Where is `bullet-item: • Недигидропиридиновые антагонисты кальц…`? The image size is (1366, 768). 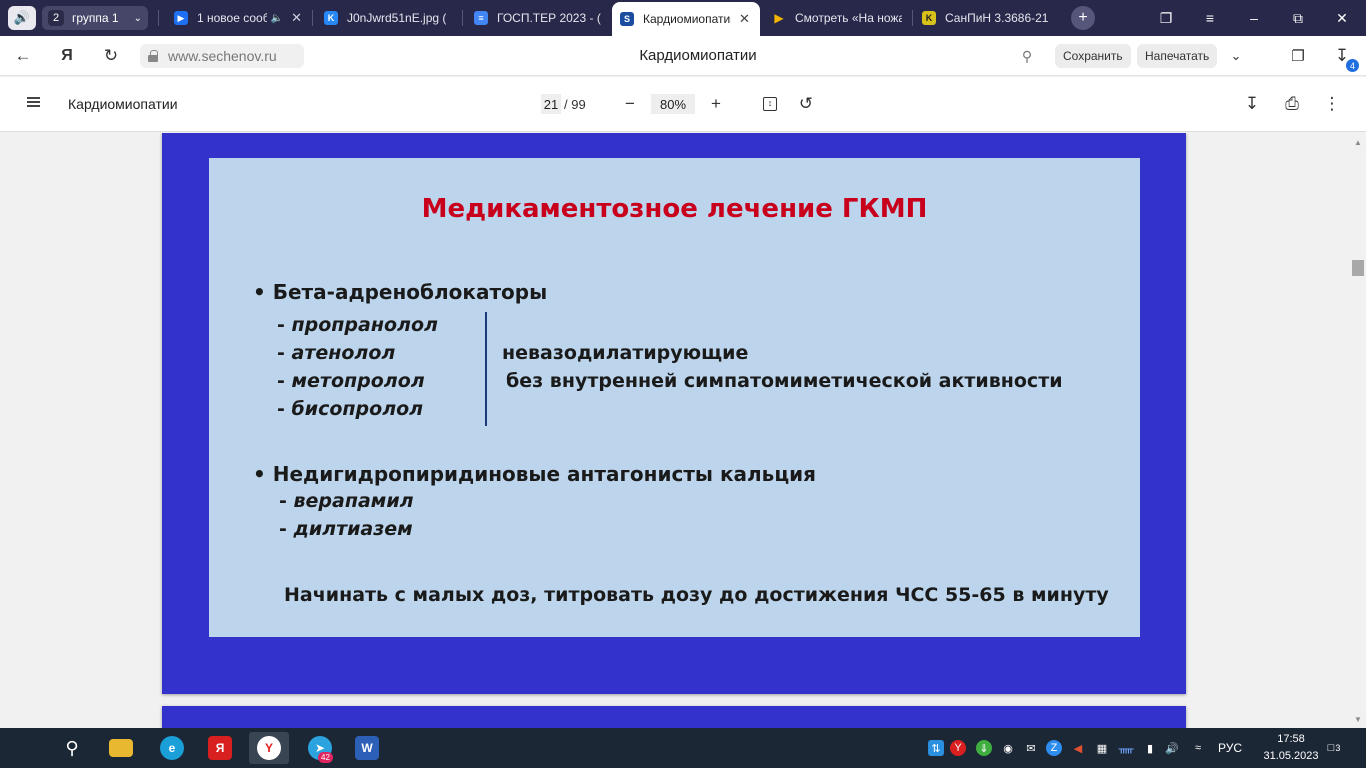
bullet-item: • Недигидропиридиновые антагонисты кальц… is located at coordinates (534, 474).